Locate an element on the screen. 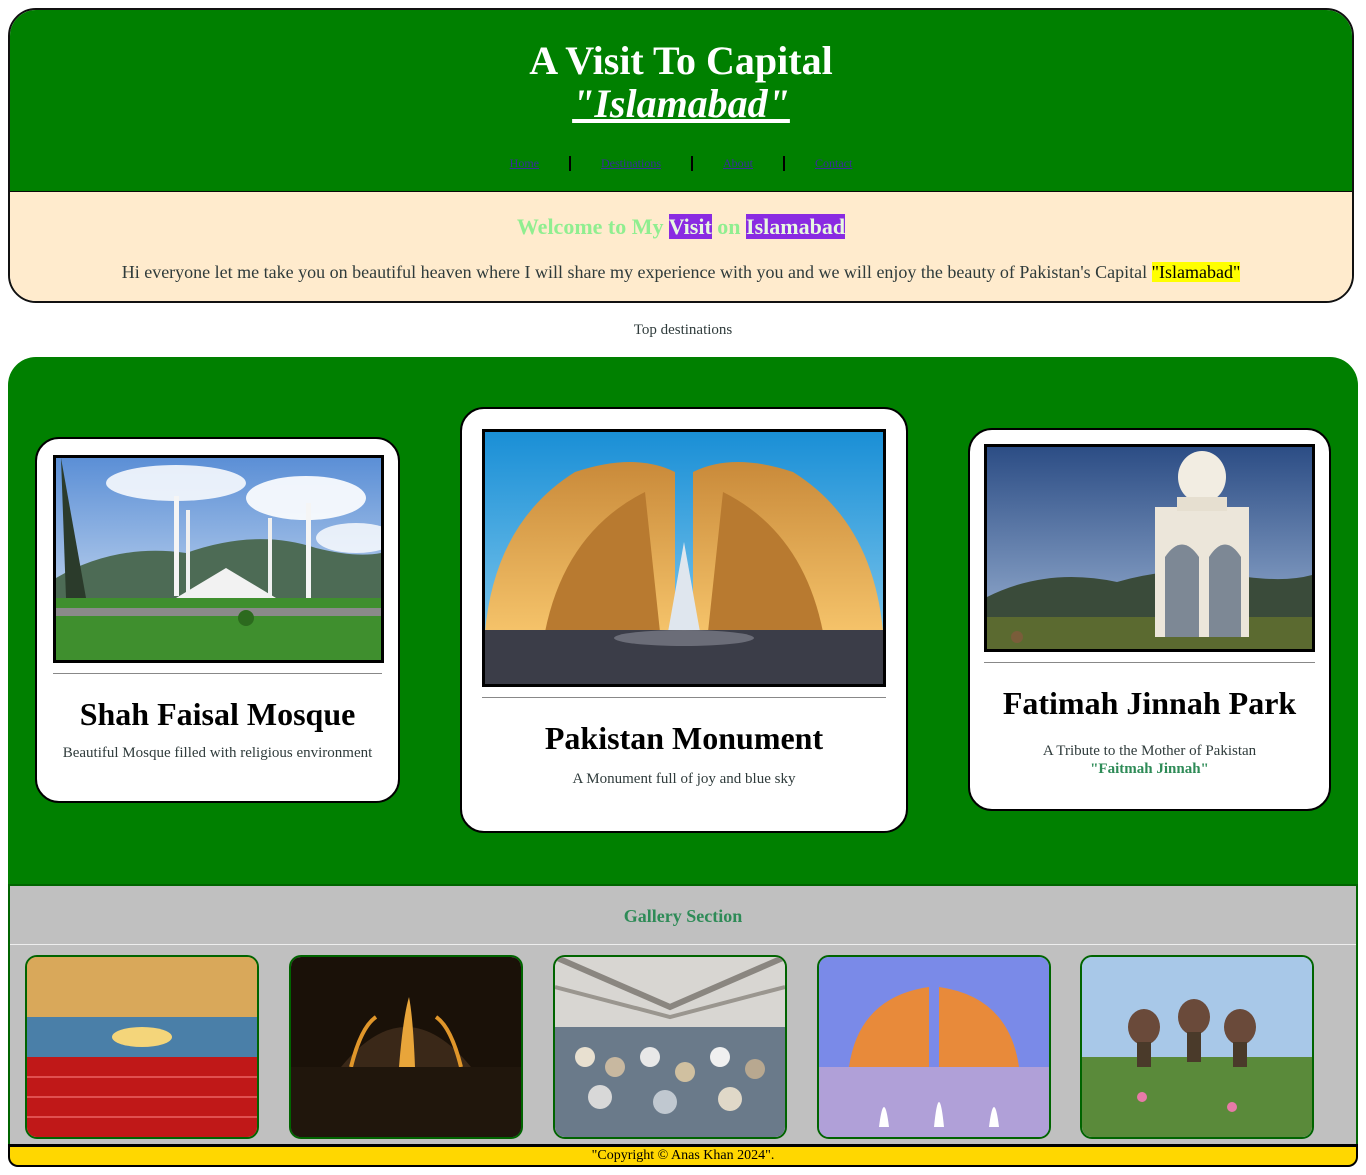  welcome-highlight-islamabad: Islamabad is located at coordinates (796, 226).